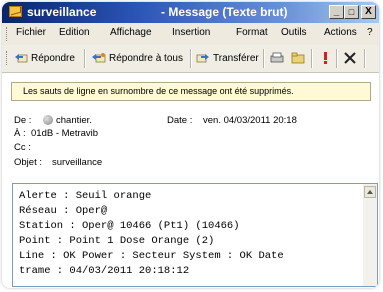 The image size is (383, 292). Describe the element at coordinates (48, 120) in the screenshot. I see `avatar` at that location.